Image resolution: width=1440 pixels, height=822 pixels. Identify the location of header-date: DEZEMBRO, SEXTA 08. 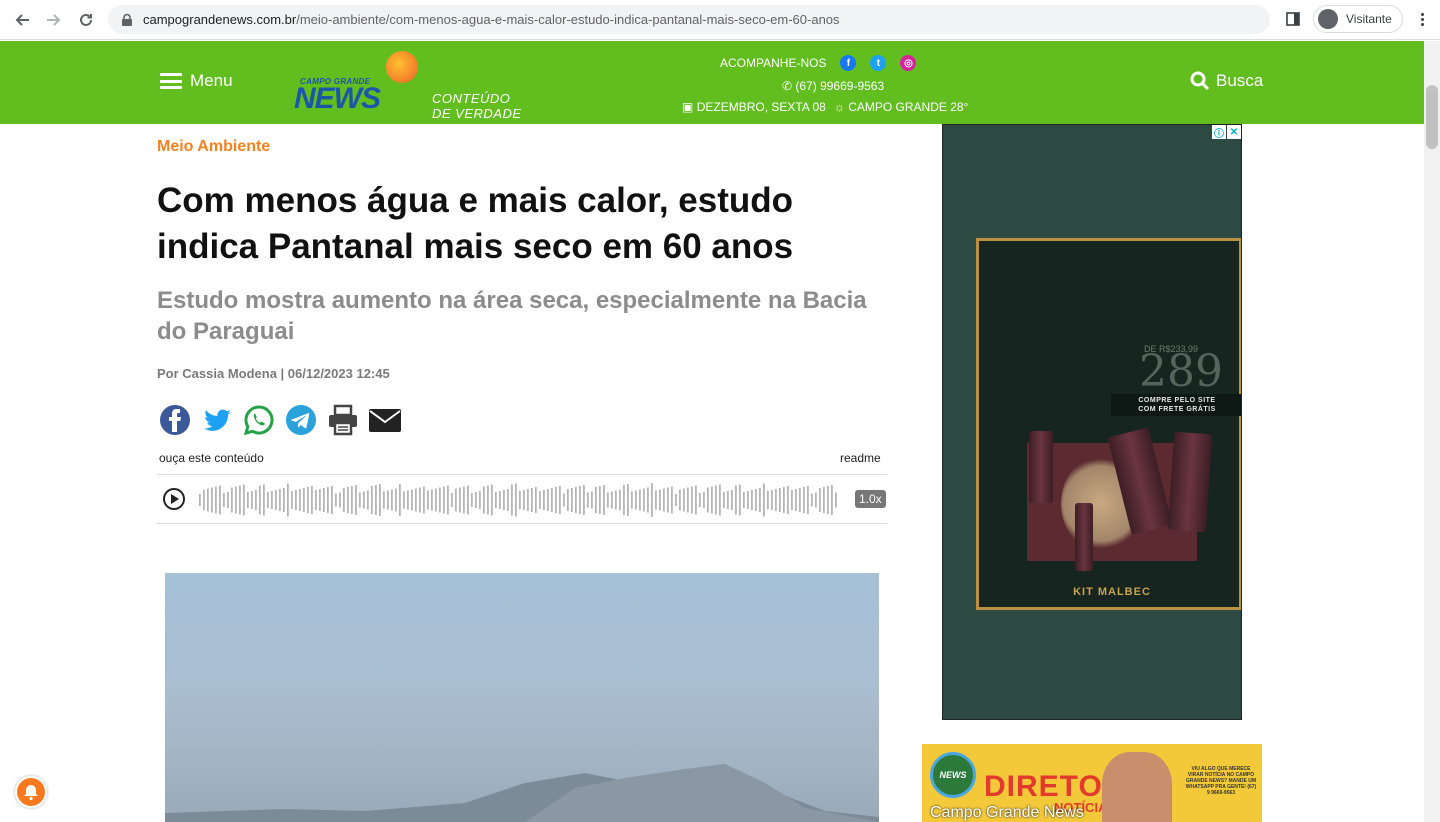
(761, 107).